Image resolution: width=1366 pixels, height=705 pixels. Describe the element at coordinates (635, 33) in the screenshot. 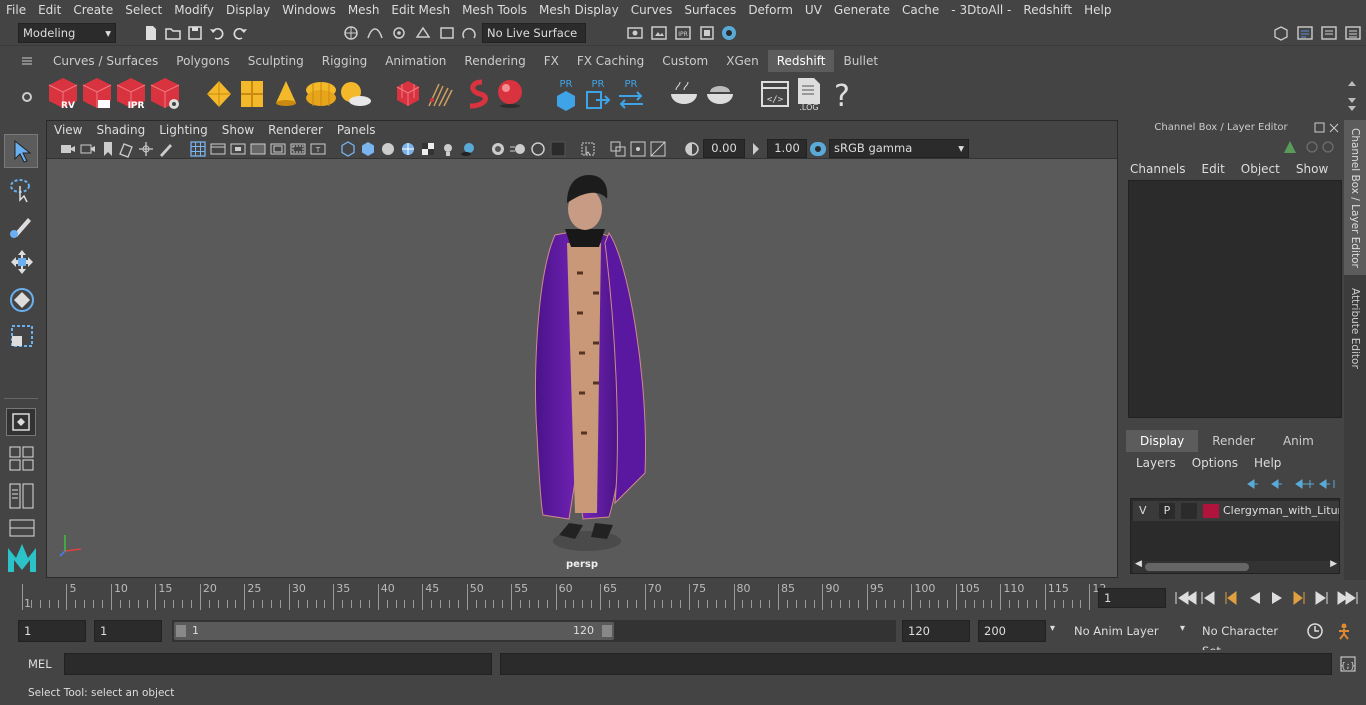

I see `render-settings-icon` at that location.